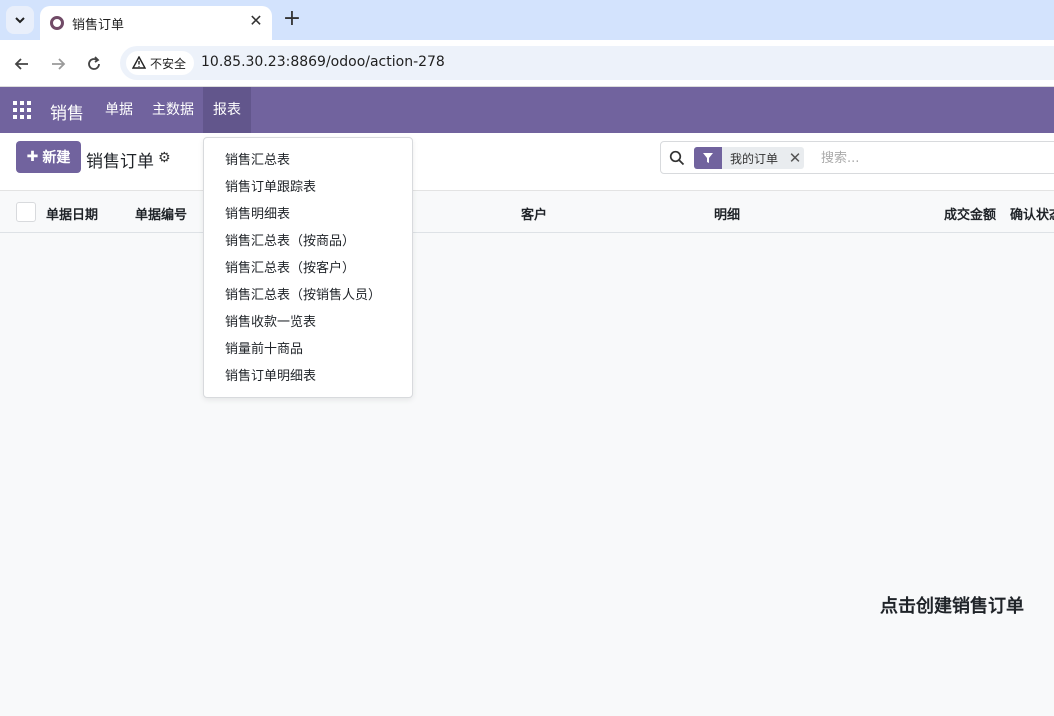  What do you see at coordinates (323, 62) in the screenshot?
I see `url-text: 10.85.30.23:8869/odoo/action-278` at bounding box center [323, 62].